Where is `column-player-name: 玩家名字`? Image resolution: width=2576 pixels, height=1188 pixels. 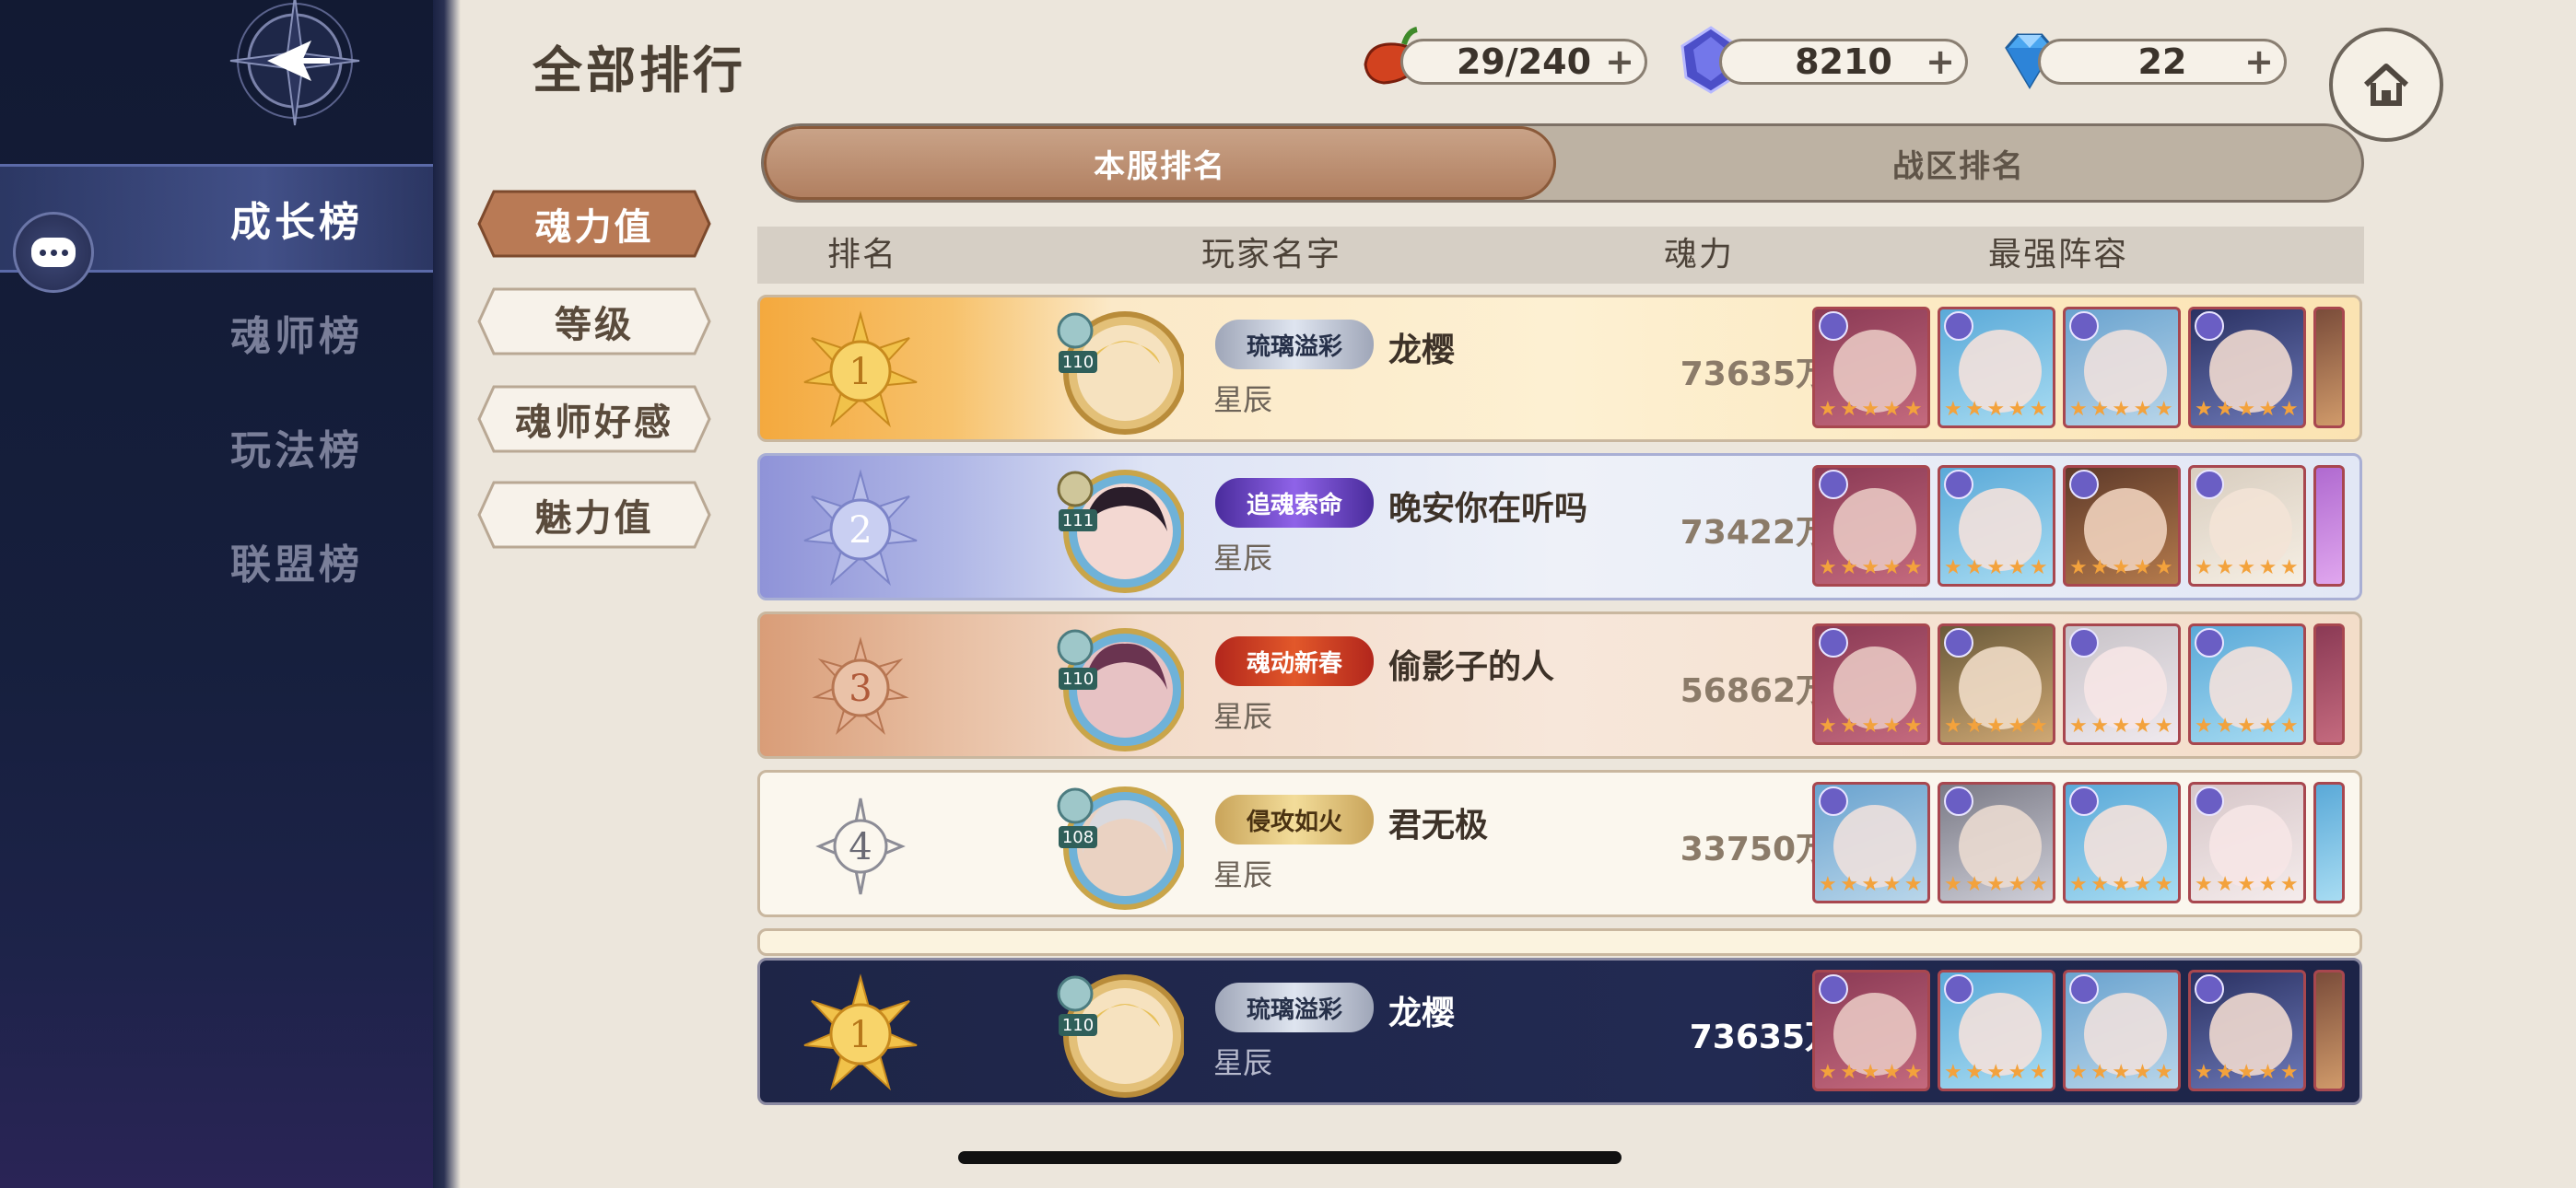
column-player-name: 玩家名字 is located at coordinates (1271, 255).